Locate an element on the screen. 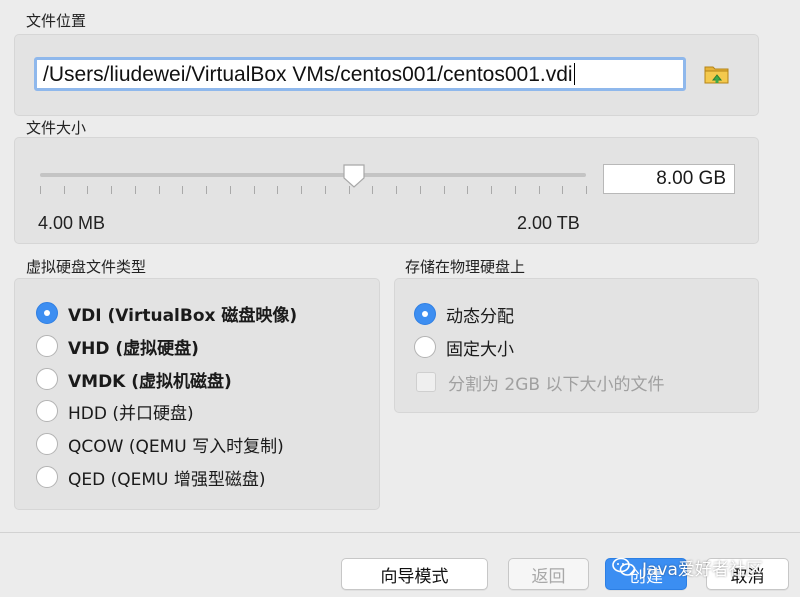  disk-type-option-hdd: HDD (并口硬盘) is located at coordinates (115, 411).